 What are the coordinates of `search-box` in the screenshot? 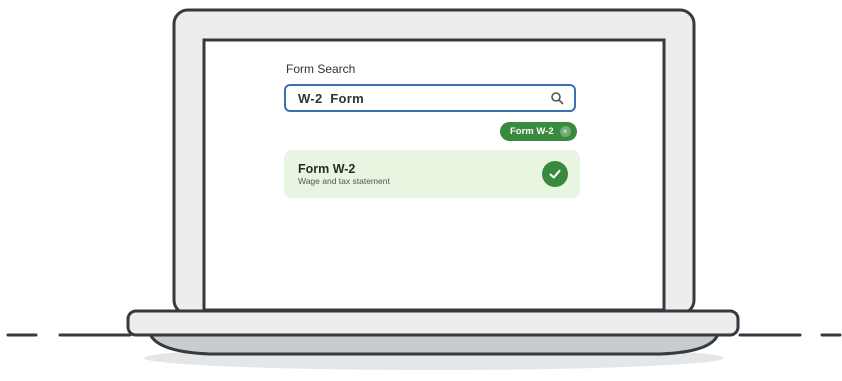 It's located at (430, 98).